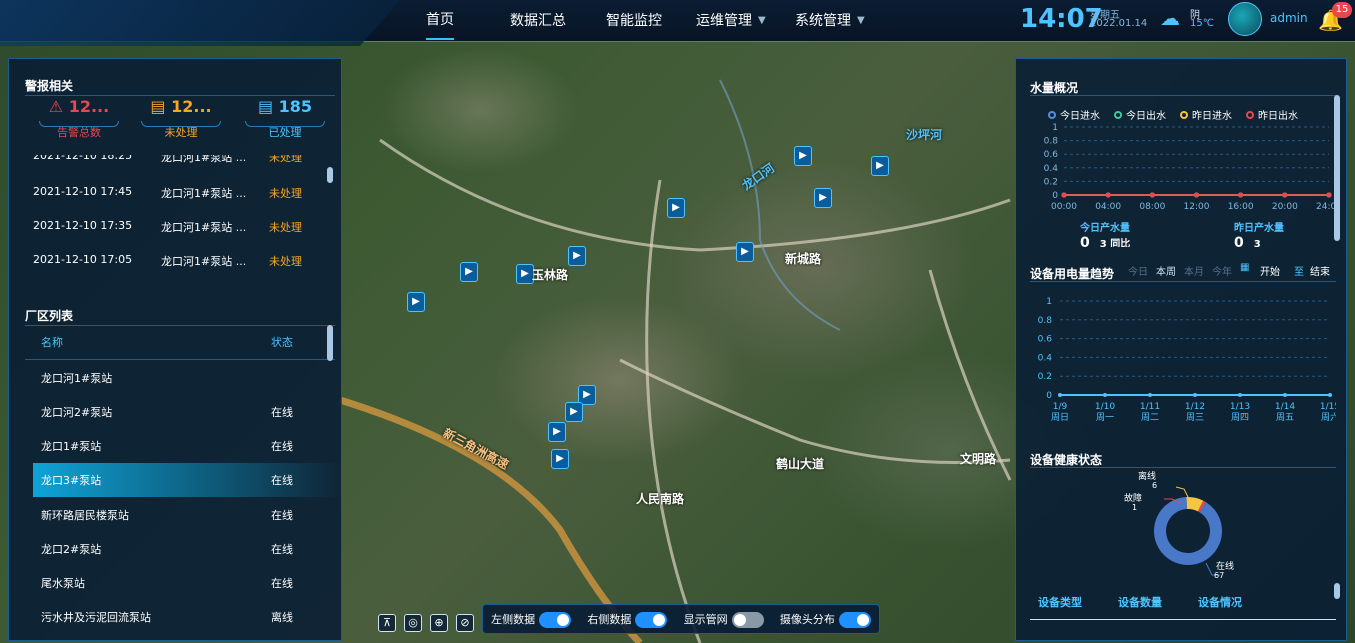 The height and width of the screenshot is (643, 1355). I want to click on avatar, so click(1245, 19).